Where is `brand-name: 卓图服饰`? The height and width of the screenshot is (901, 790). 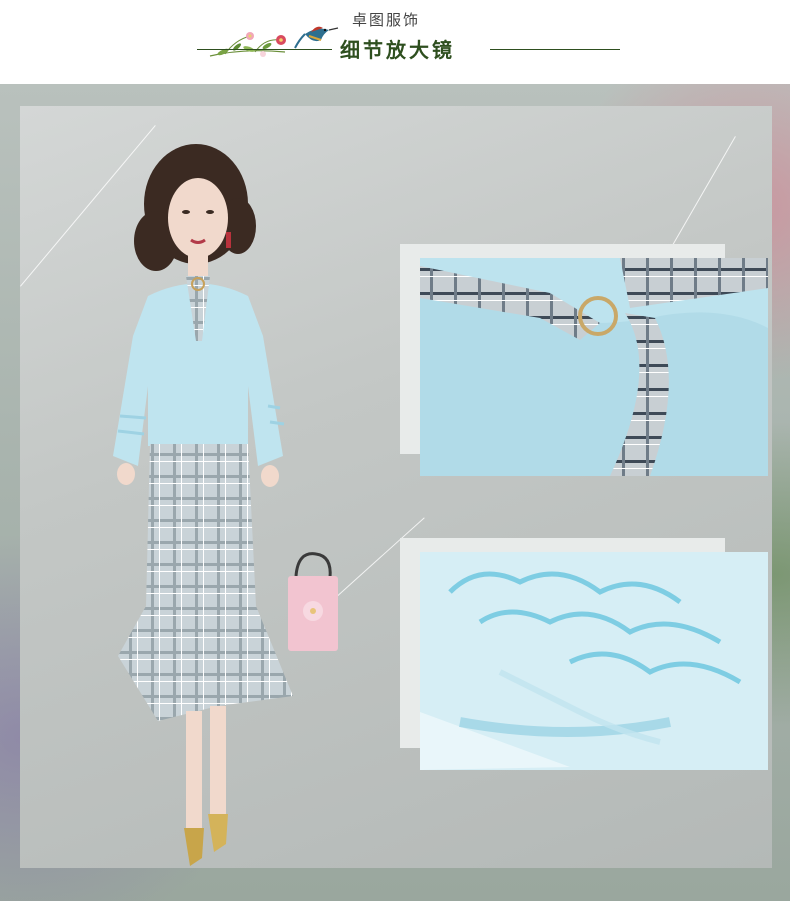 brand-name: 卓图服饰 is located at coordinates (386, 20).